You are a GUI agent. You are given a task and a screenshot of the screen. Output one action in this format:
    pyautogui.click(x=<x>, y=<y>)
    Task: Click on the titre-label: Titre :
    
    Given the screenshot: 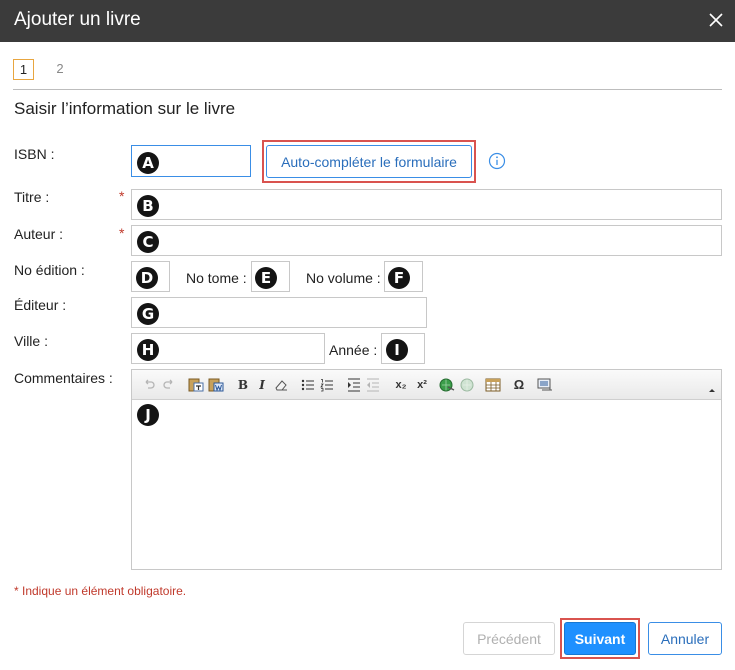 What is the action you would take?
    pyautogui.click(x=32, y=197)
    